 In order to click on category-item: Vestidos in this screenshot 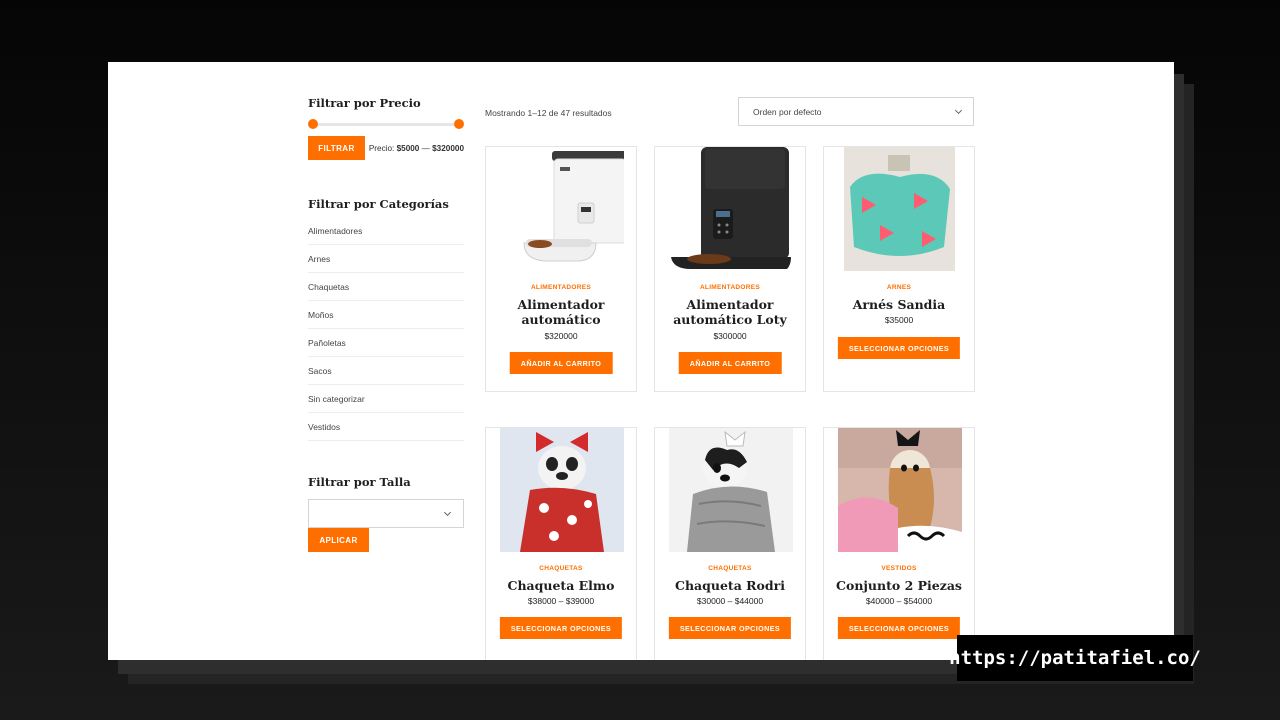, I will do `click(386, 427)`.